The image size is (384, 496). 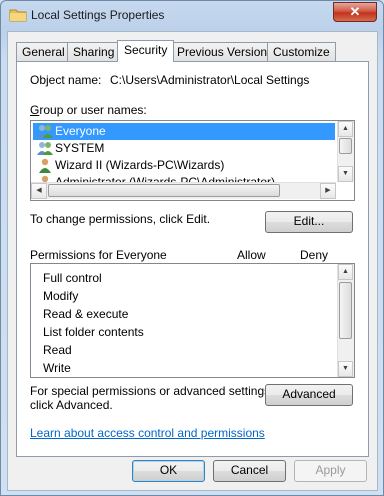 What do you see at coordinates (314, 255) in the screenshot?
I see `deny-header: Deny` at bounding box center [314, 255].